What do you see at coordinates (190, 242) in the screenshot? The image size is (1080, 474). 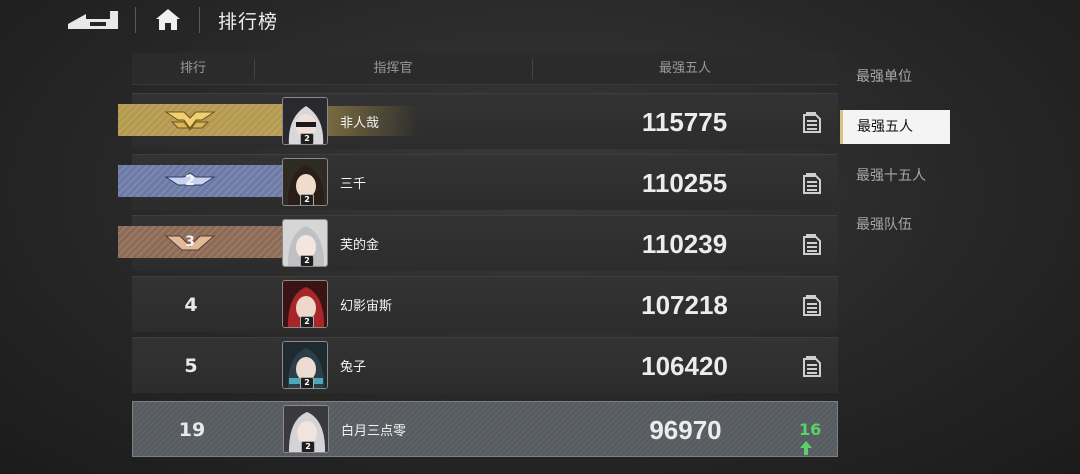 I see `rank-number: 3` at bounding box center [190, 242].